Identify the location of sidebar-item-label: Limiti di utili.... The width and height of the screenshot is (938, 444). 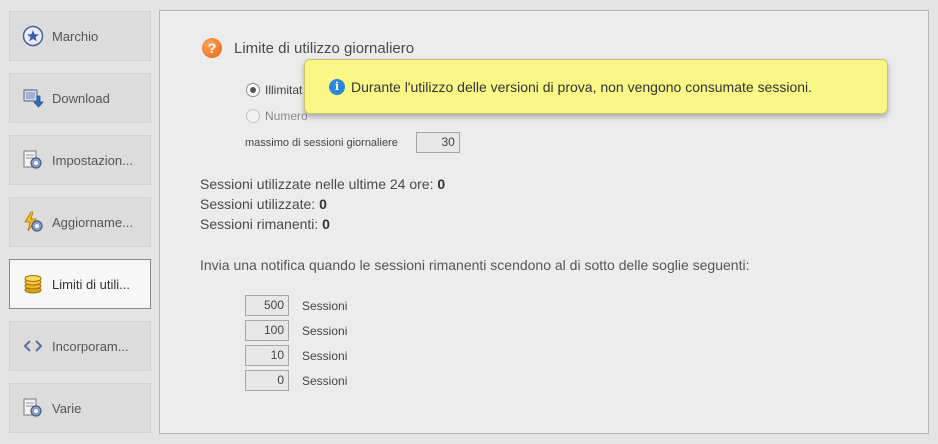
(91, 284).